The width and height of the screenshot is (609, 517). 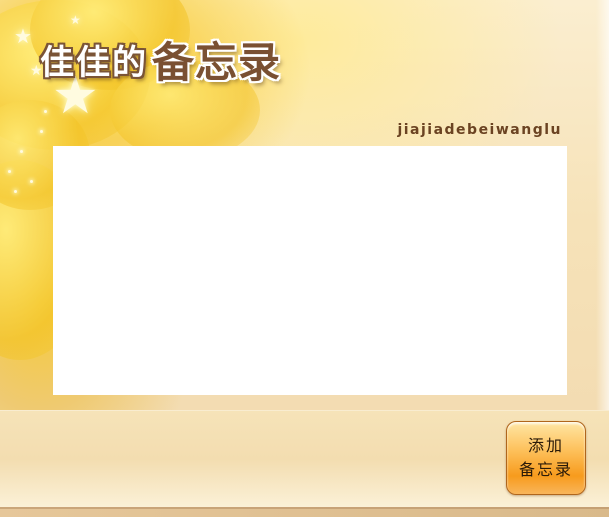 I want to click on bottom-edge, so click(x=304, y=512).